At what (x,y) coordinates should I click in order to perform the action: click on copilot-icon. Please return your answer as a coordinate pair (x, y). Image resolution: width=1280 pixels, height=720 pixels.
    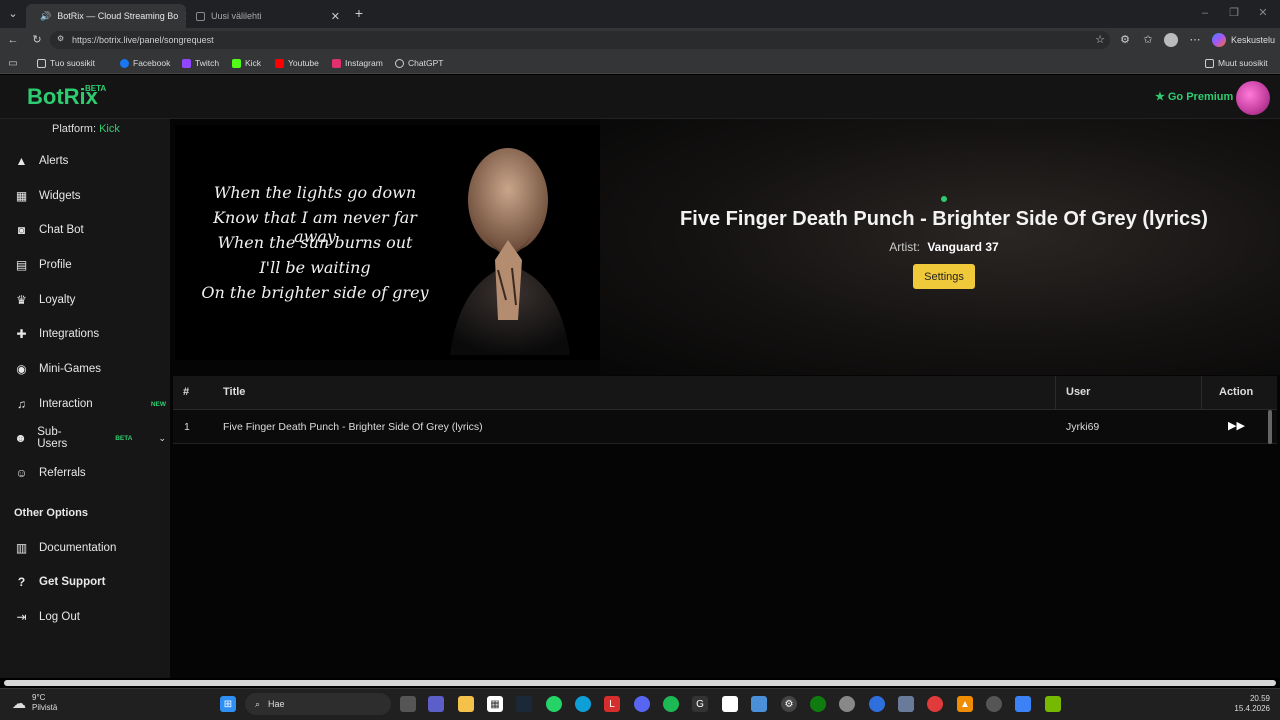
    Looking at the image, I should click on (1219, 40).